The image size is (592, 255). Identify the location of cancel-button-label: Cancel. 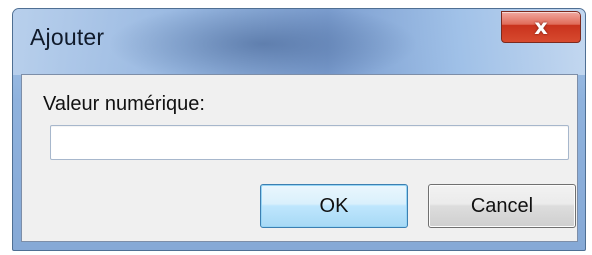
(502, 205).